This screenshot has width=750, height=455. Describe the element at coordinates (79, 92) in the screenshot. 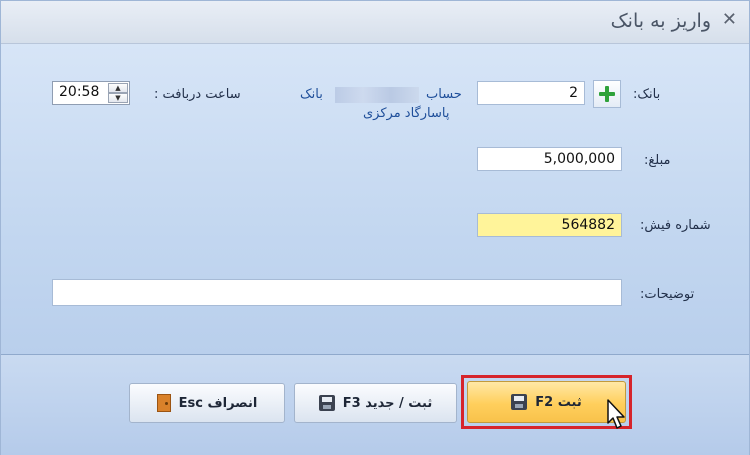

I see `receive-time-value: 20:58` at that location.